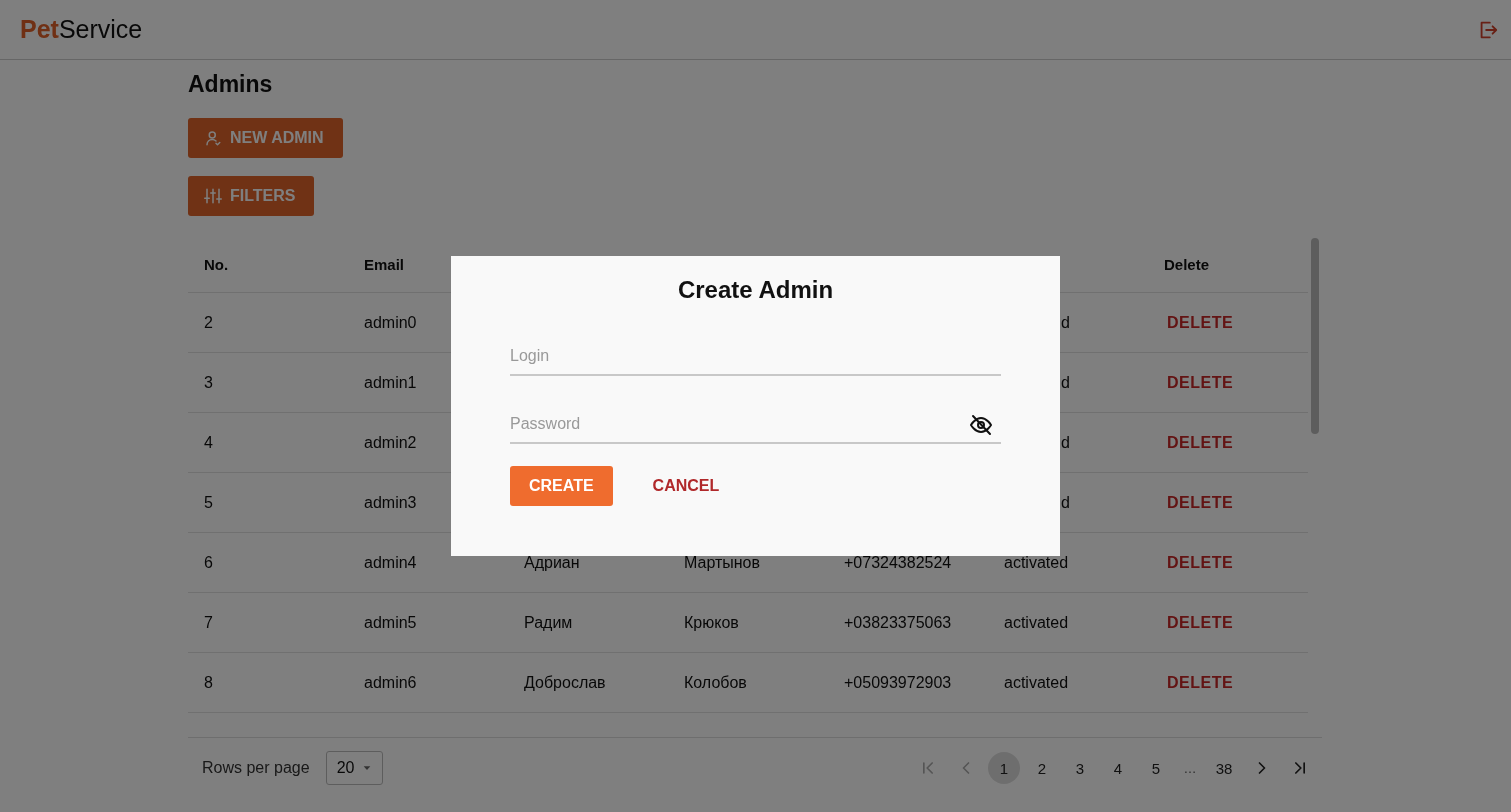 This screenshot has height=812, width=1511. What do you see at coordinates (1004, 768) in the screenshot?
I see `page-button: 1` at bounding box center [1004, 768].